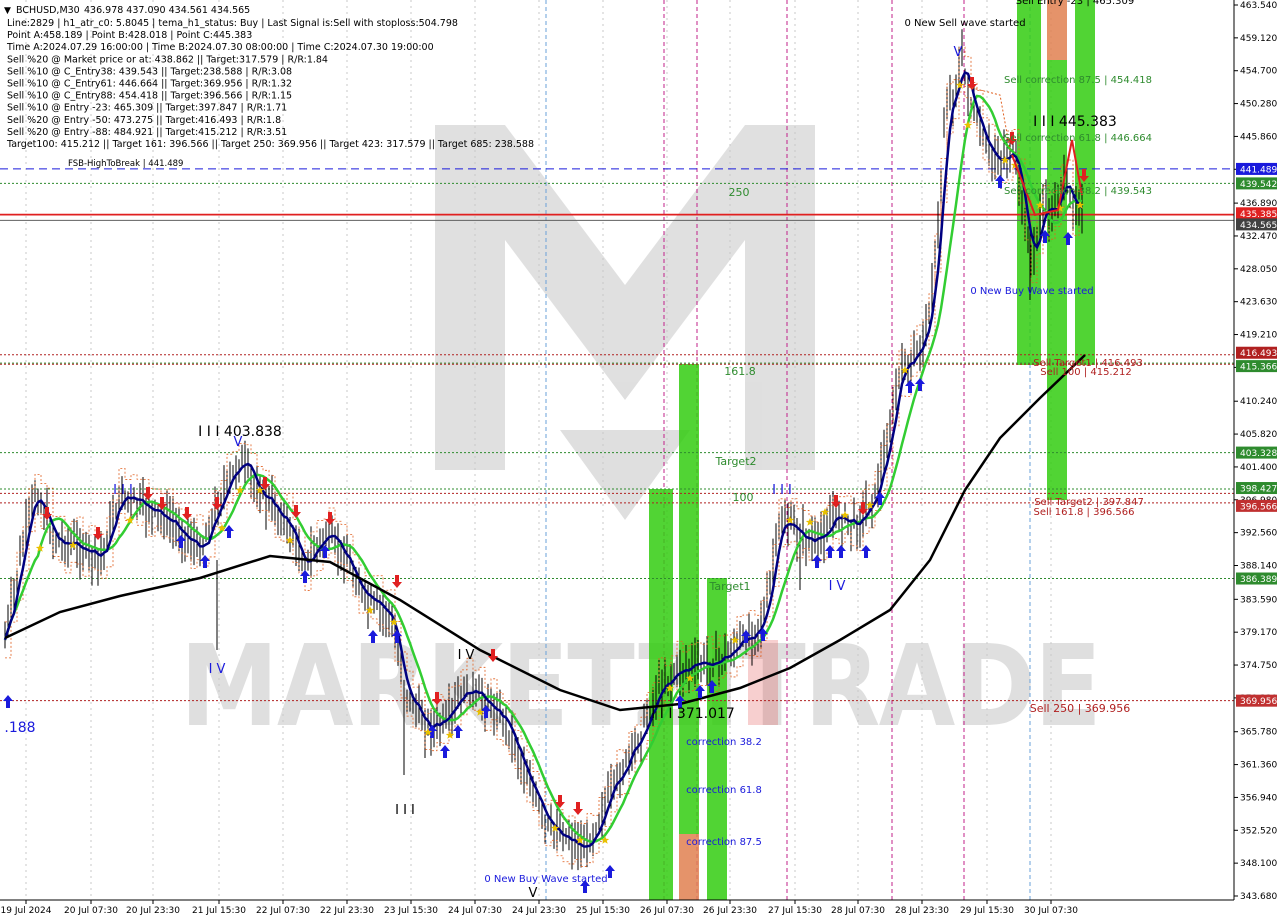 The width and height of the screenshot is (1280, 920). Describe the element at coordinates (603, 911) in the screenshot. I see `x-tick-label: 25 Jul 15:30` at that location.